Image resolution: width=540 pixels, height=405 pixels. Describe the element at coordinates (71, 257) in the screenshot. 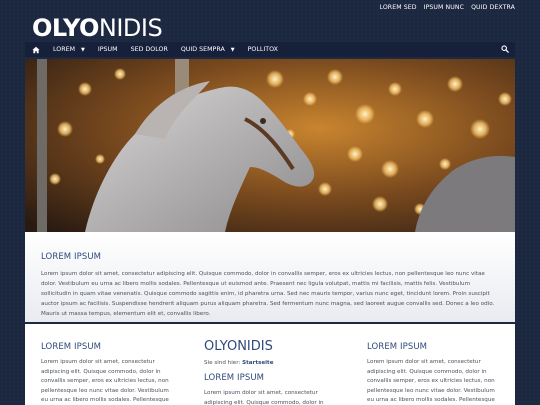

I see `intro-heading: LOREM IPSUM` at that location.